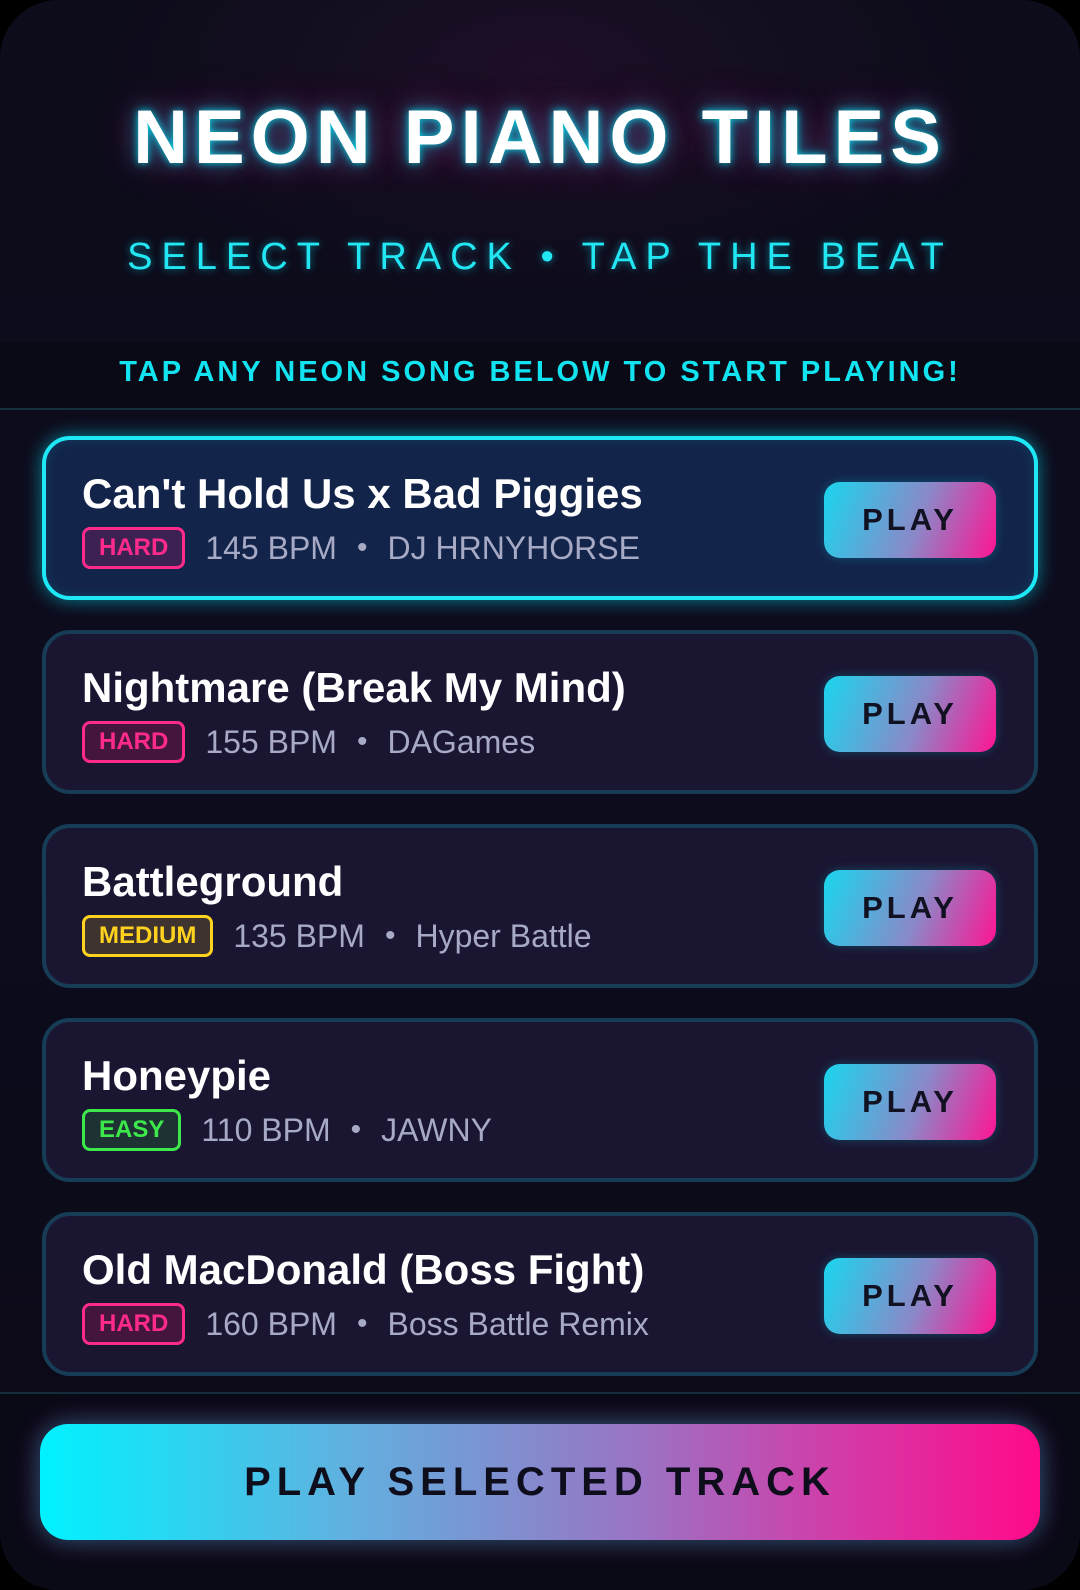 The image size is (1080, 1590). I want to click on track-meta: HARD 145 BPM • DJ HRNYHORSE, so click(361, 548).